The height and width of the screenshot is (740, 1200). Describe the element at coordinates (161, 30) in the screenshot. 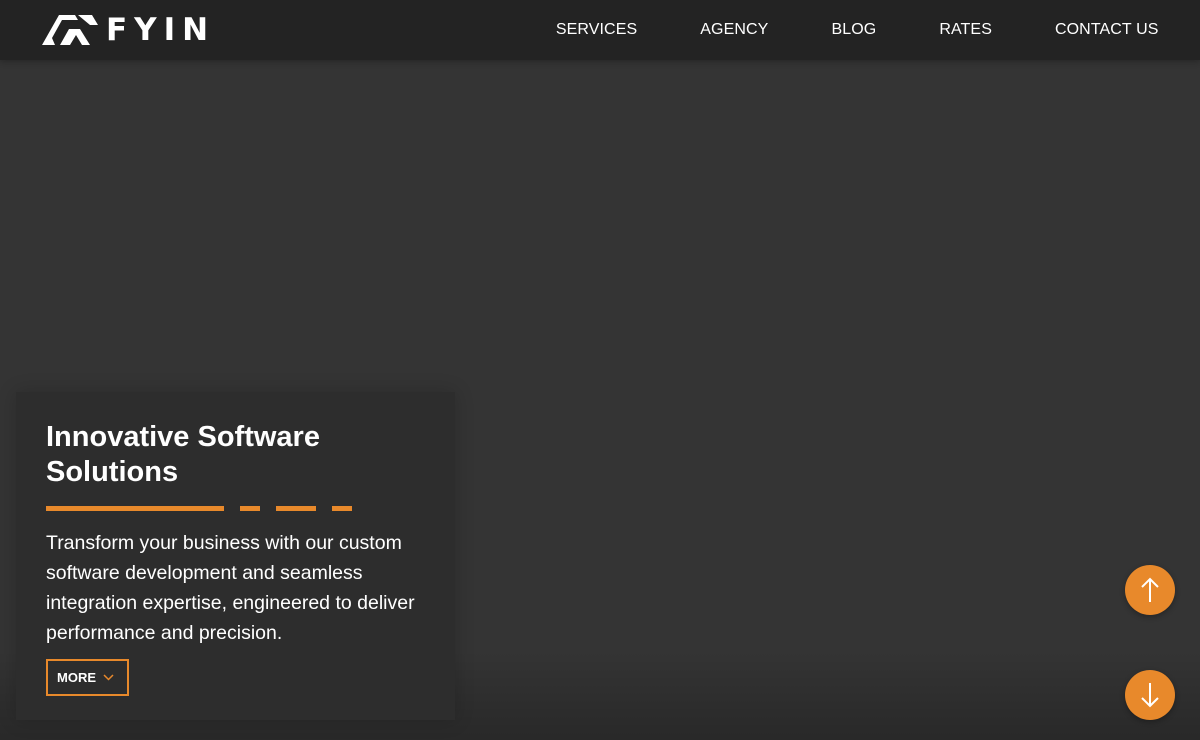

I see `logo-text: FYIN` at that location.